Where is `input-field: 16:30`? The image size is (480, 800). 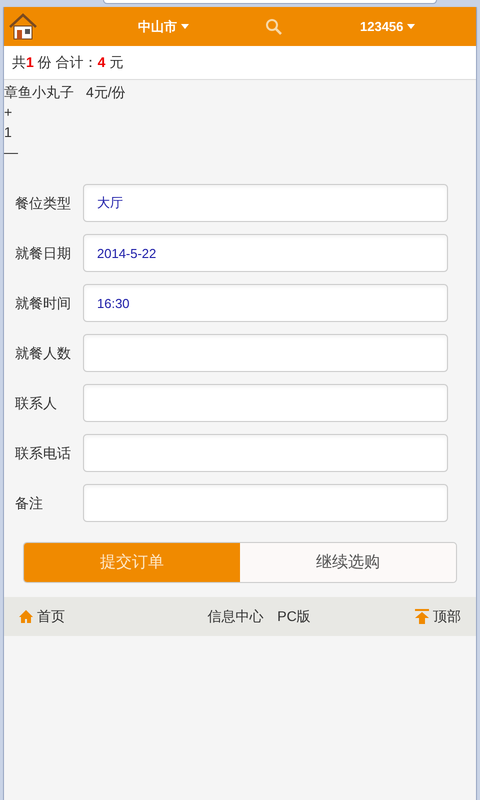 input-field: 16:30 is located at coordinates (265, 303).